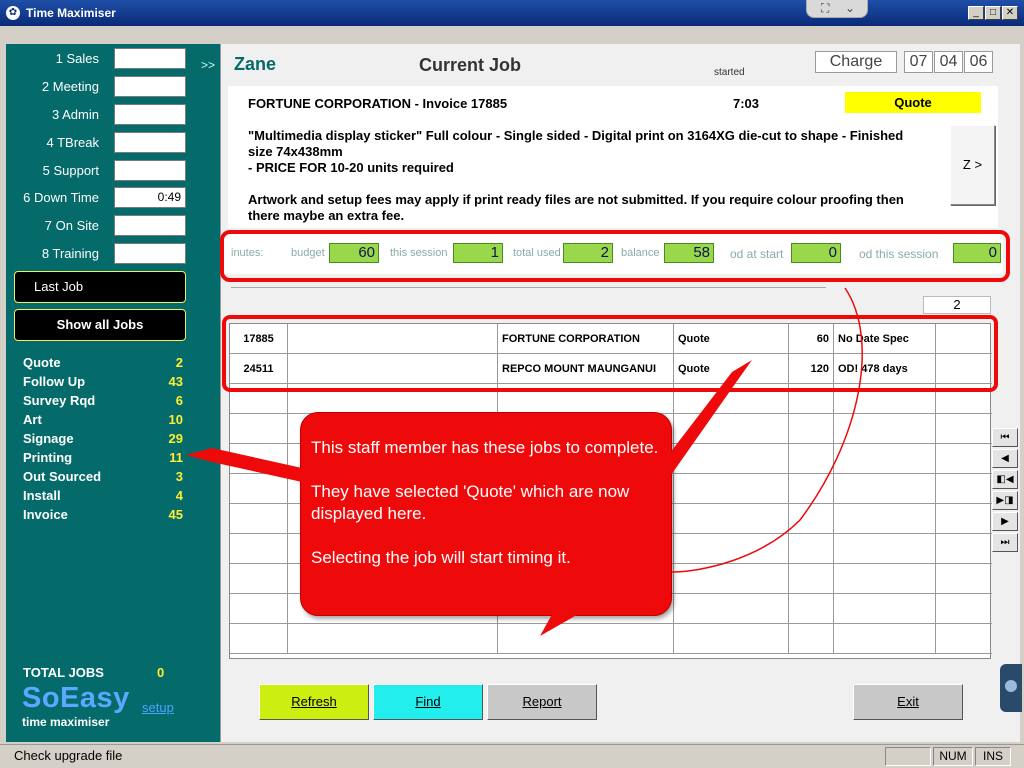  What do you see at coordinates (113, 171) in the screenshot?
I see `category-support: 5 Support` at bounding box center [113, 171].